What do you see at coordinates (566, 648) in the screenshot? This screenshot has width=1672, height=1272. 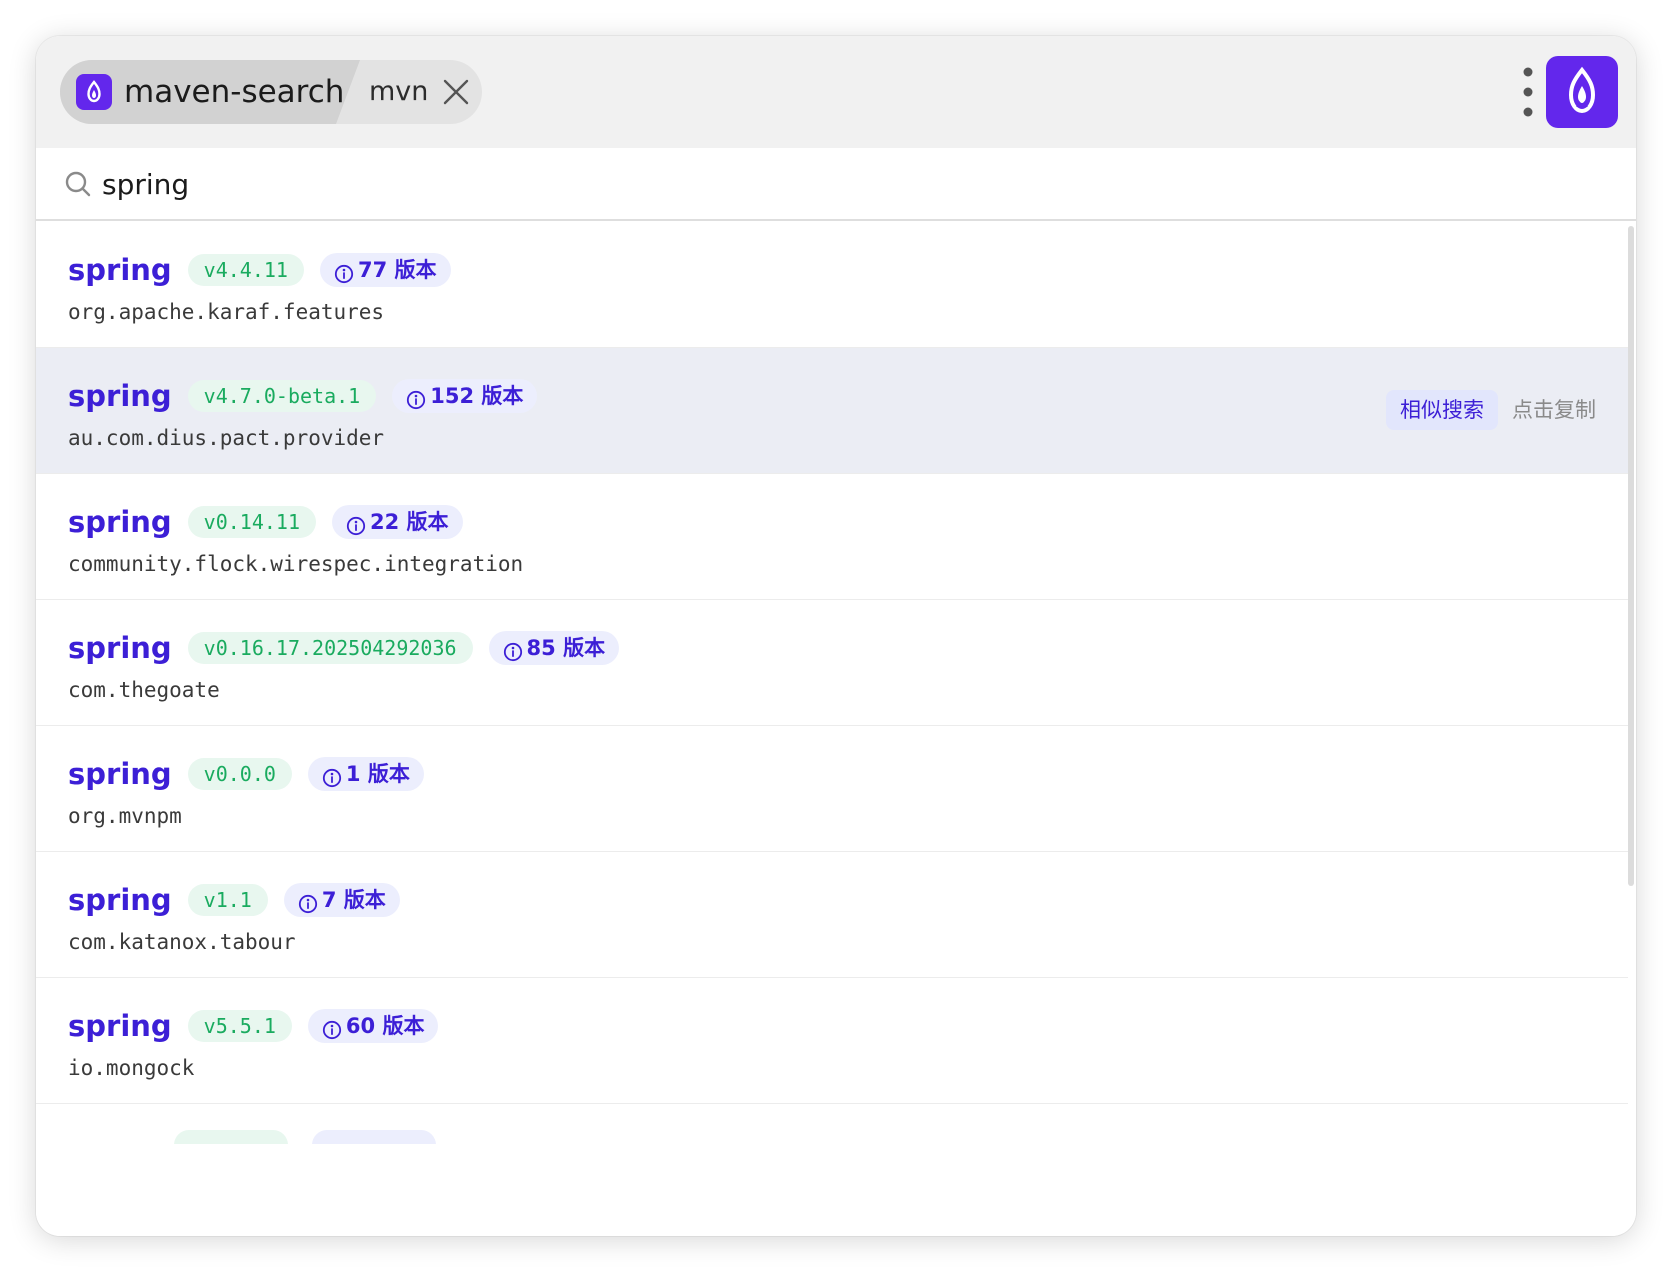 I see `versions-count: 85 版本` at bounding box center [566, 648].